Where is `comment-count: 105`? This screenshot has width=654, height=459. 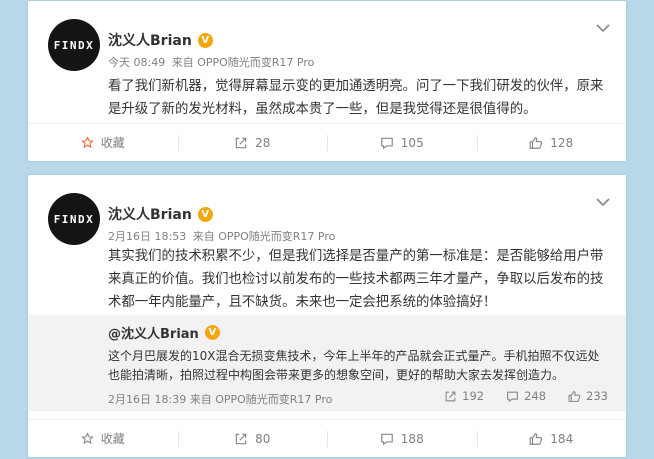
comment-count: 105 is located at coordinates (412, 142).